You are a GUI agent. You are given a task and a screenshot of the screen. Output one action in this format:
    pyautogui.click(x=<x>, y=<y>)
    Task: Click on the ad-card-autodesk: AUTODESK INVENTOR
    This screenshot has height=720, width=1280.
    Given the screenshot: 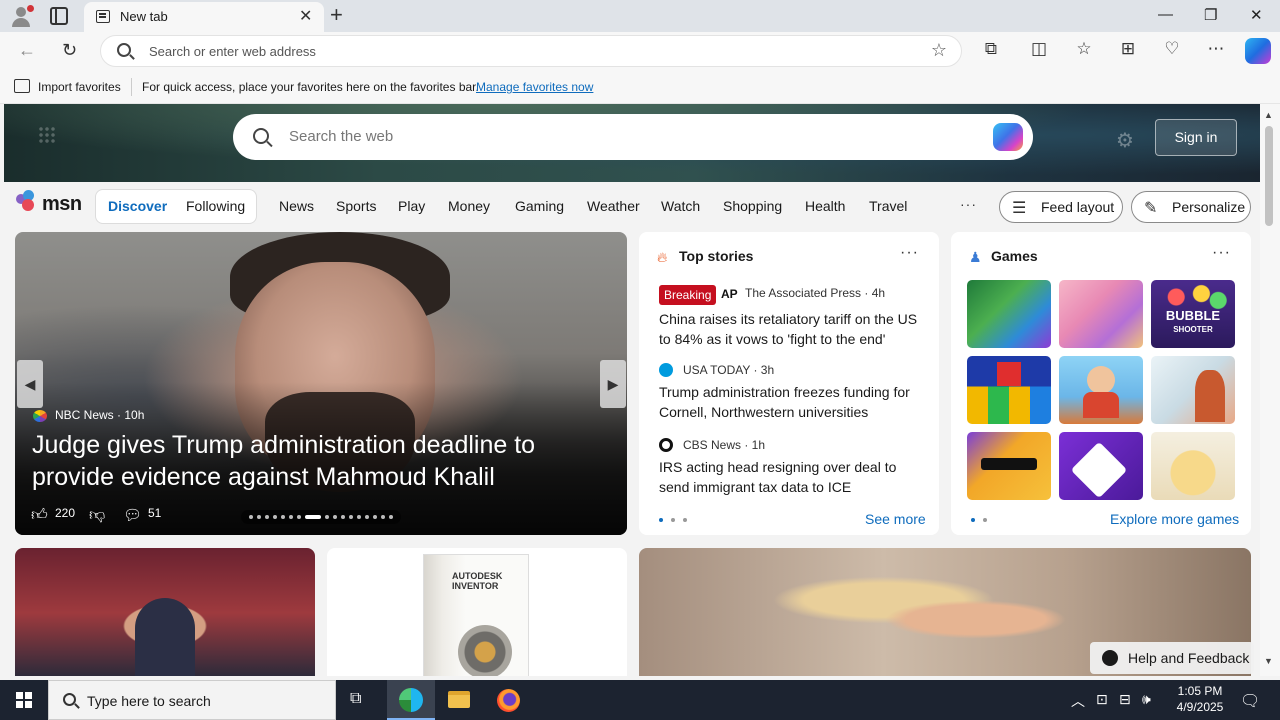 What is the action you would take?
    pyautogui.click(x=477, y=612)
    